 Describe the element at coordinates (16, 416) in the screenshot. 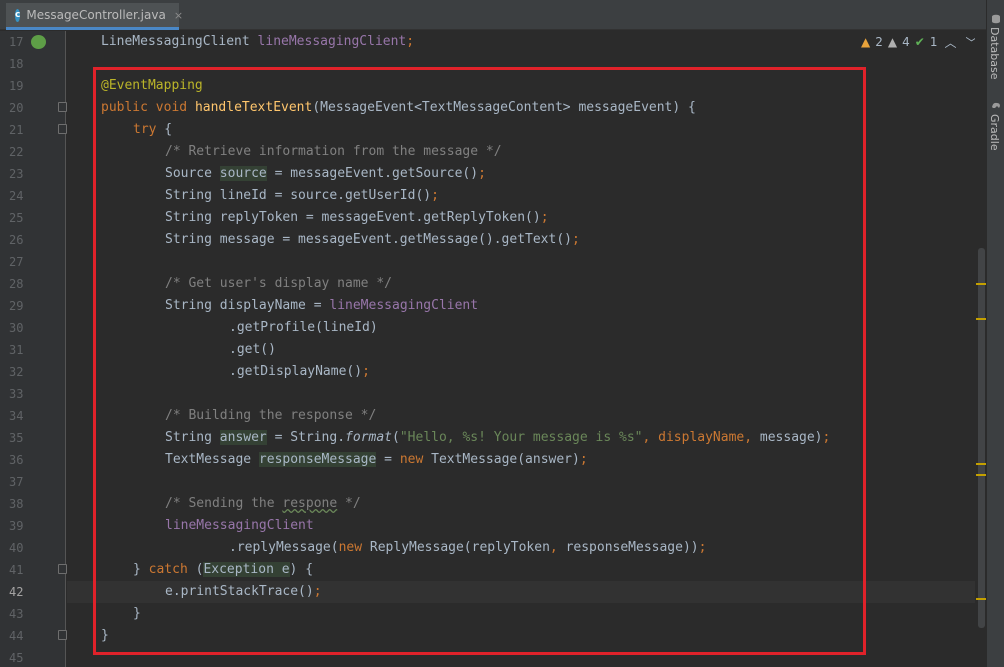

I see `line-number: 34` at that location.